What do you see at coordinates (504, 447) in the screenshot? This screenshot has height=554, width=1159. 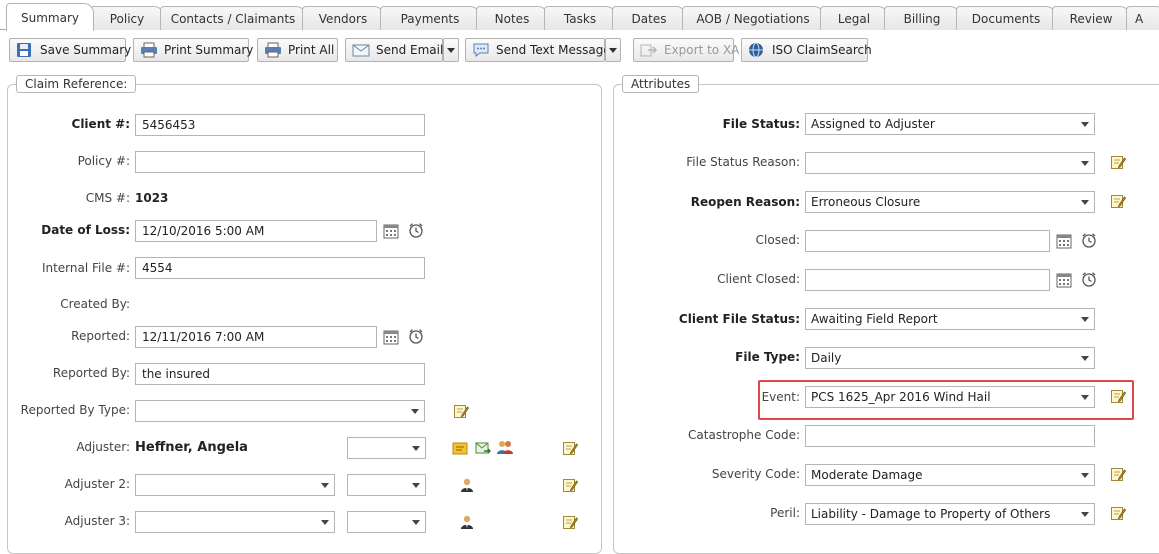 I see `users-icon` at bounding box center [504, 447].